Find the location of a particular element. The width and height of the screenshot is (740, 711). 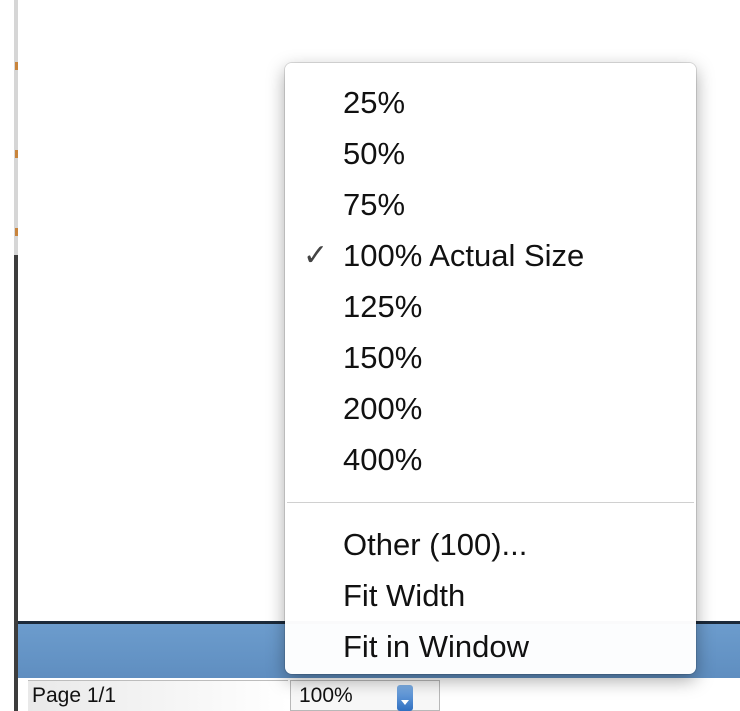

menu-item-zoom-400: 400% is located at coordinates (490, 459).